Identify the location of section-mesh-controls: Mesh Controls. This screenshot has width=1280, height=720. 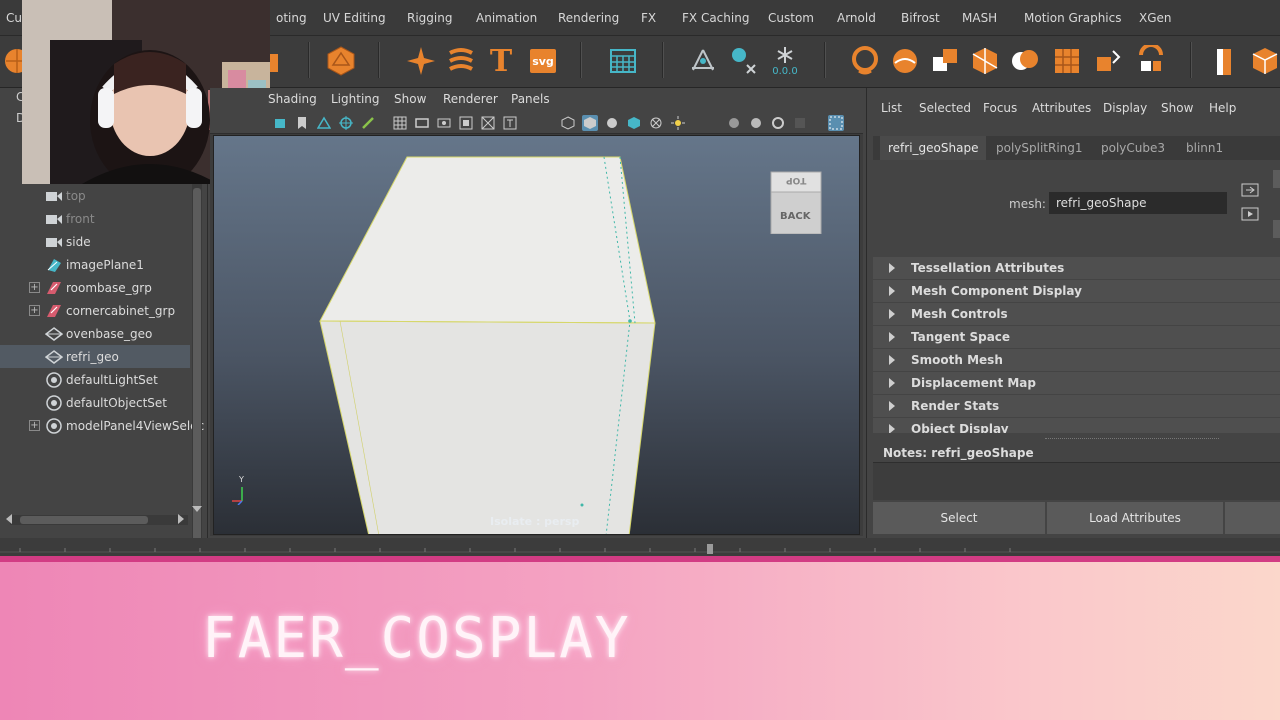
(1076, 314).